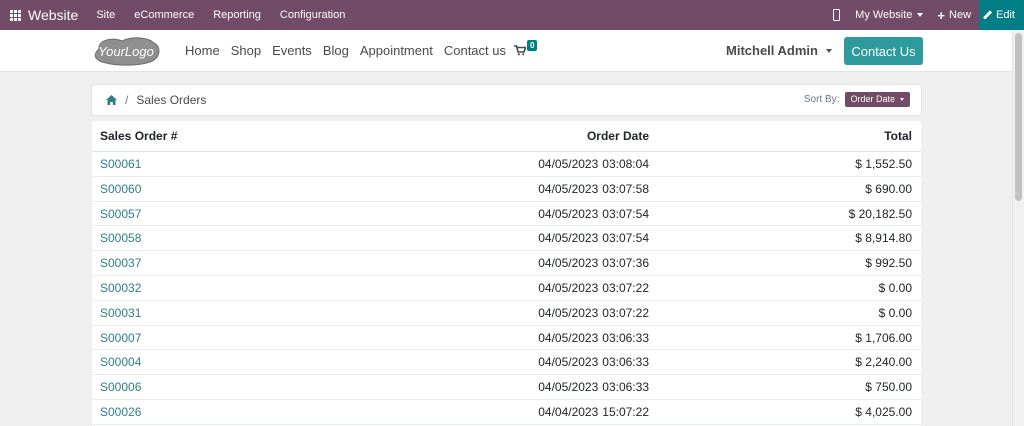 This screenshot has height=426, width=1024. What do you see at coordinates (336, 50) in the screenshot?
I see `nav-blog: Blog` at bounding box center [336, 50].